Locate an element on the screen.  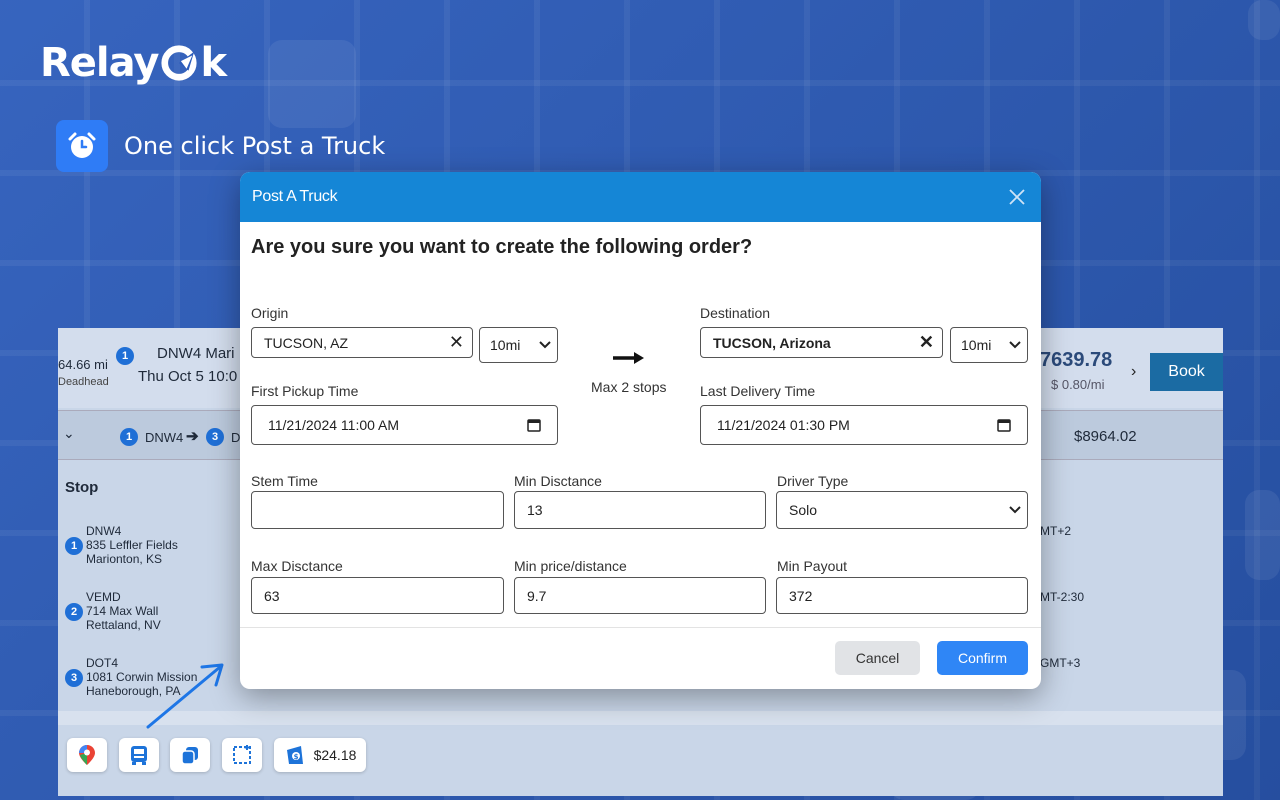
first-pickup-input: 11/21/2024 11:00 AM is located at coordinates (404, 425).